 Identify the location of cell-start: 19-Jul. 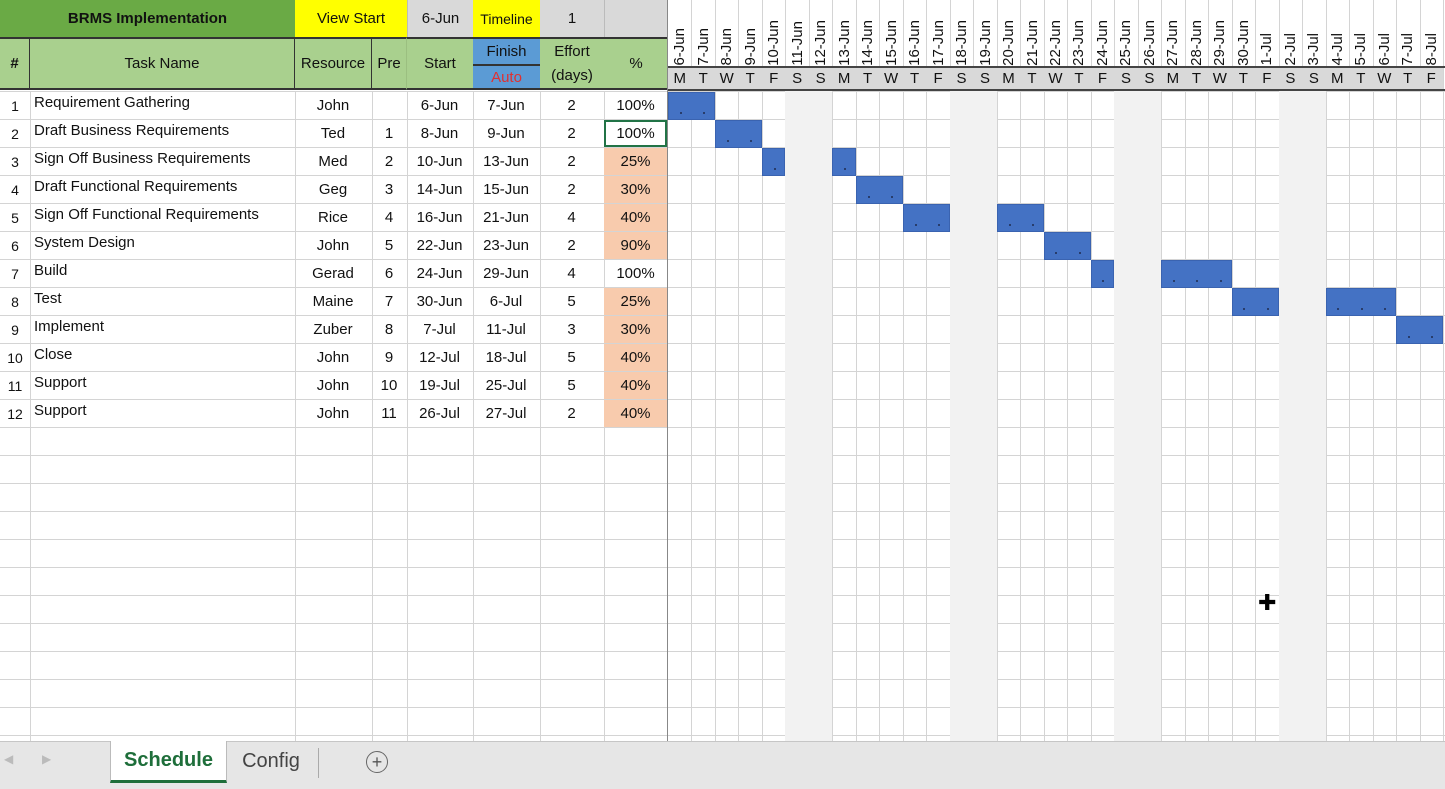
(439, 385).